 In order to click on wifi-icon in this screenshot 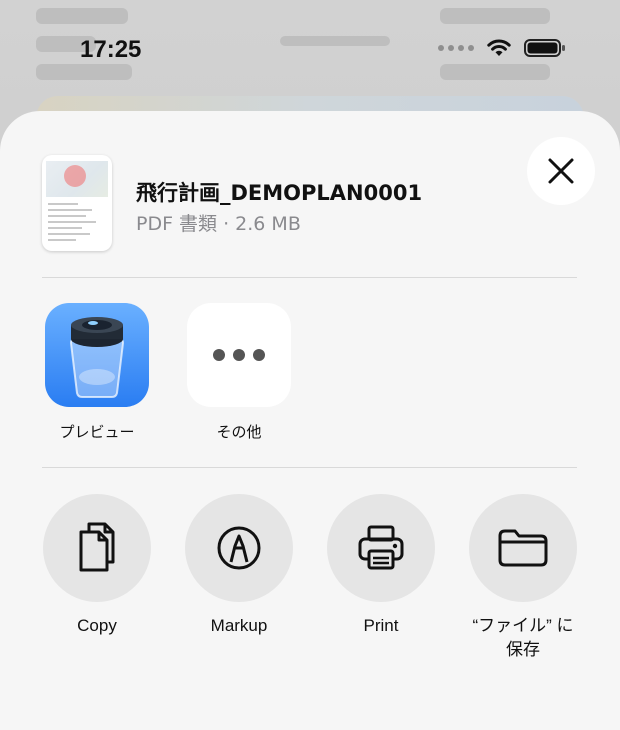, I will do `click(499, 47)`.